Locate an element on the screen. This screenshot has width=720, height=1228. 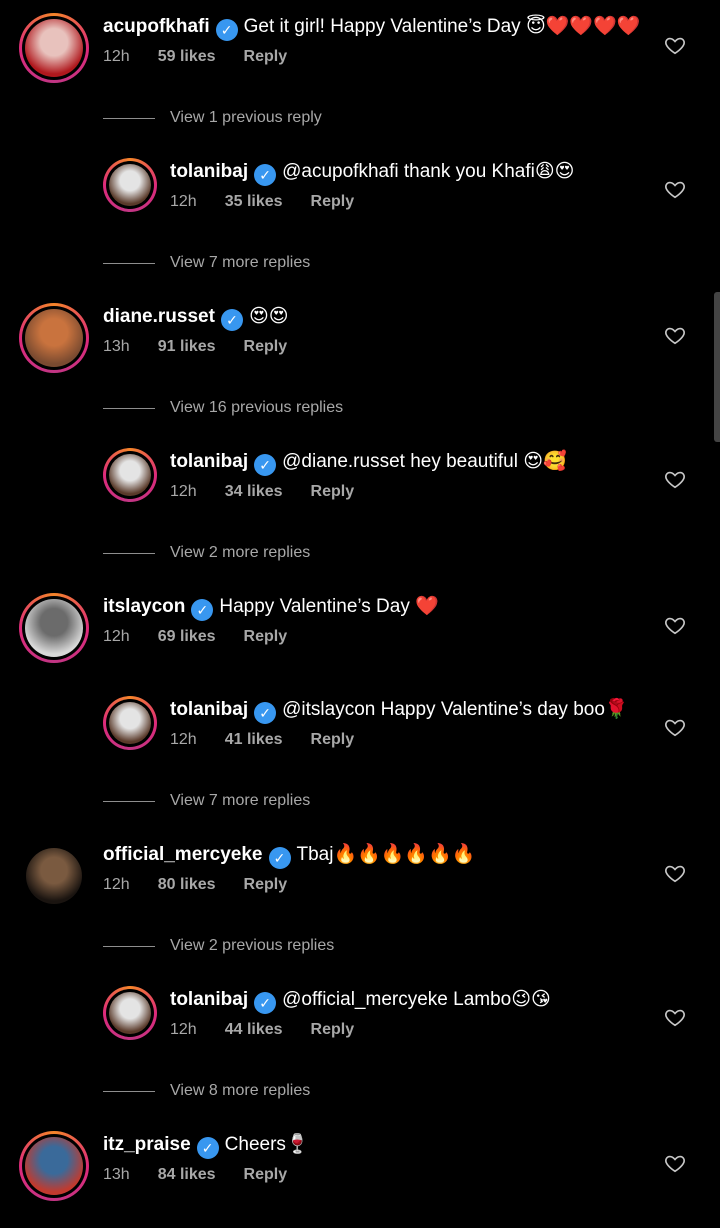
comment-meta: 12h 34 likes Reply is located at coordinates (276, 492).